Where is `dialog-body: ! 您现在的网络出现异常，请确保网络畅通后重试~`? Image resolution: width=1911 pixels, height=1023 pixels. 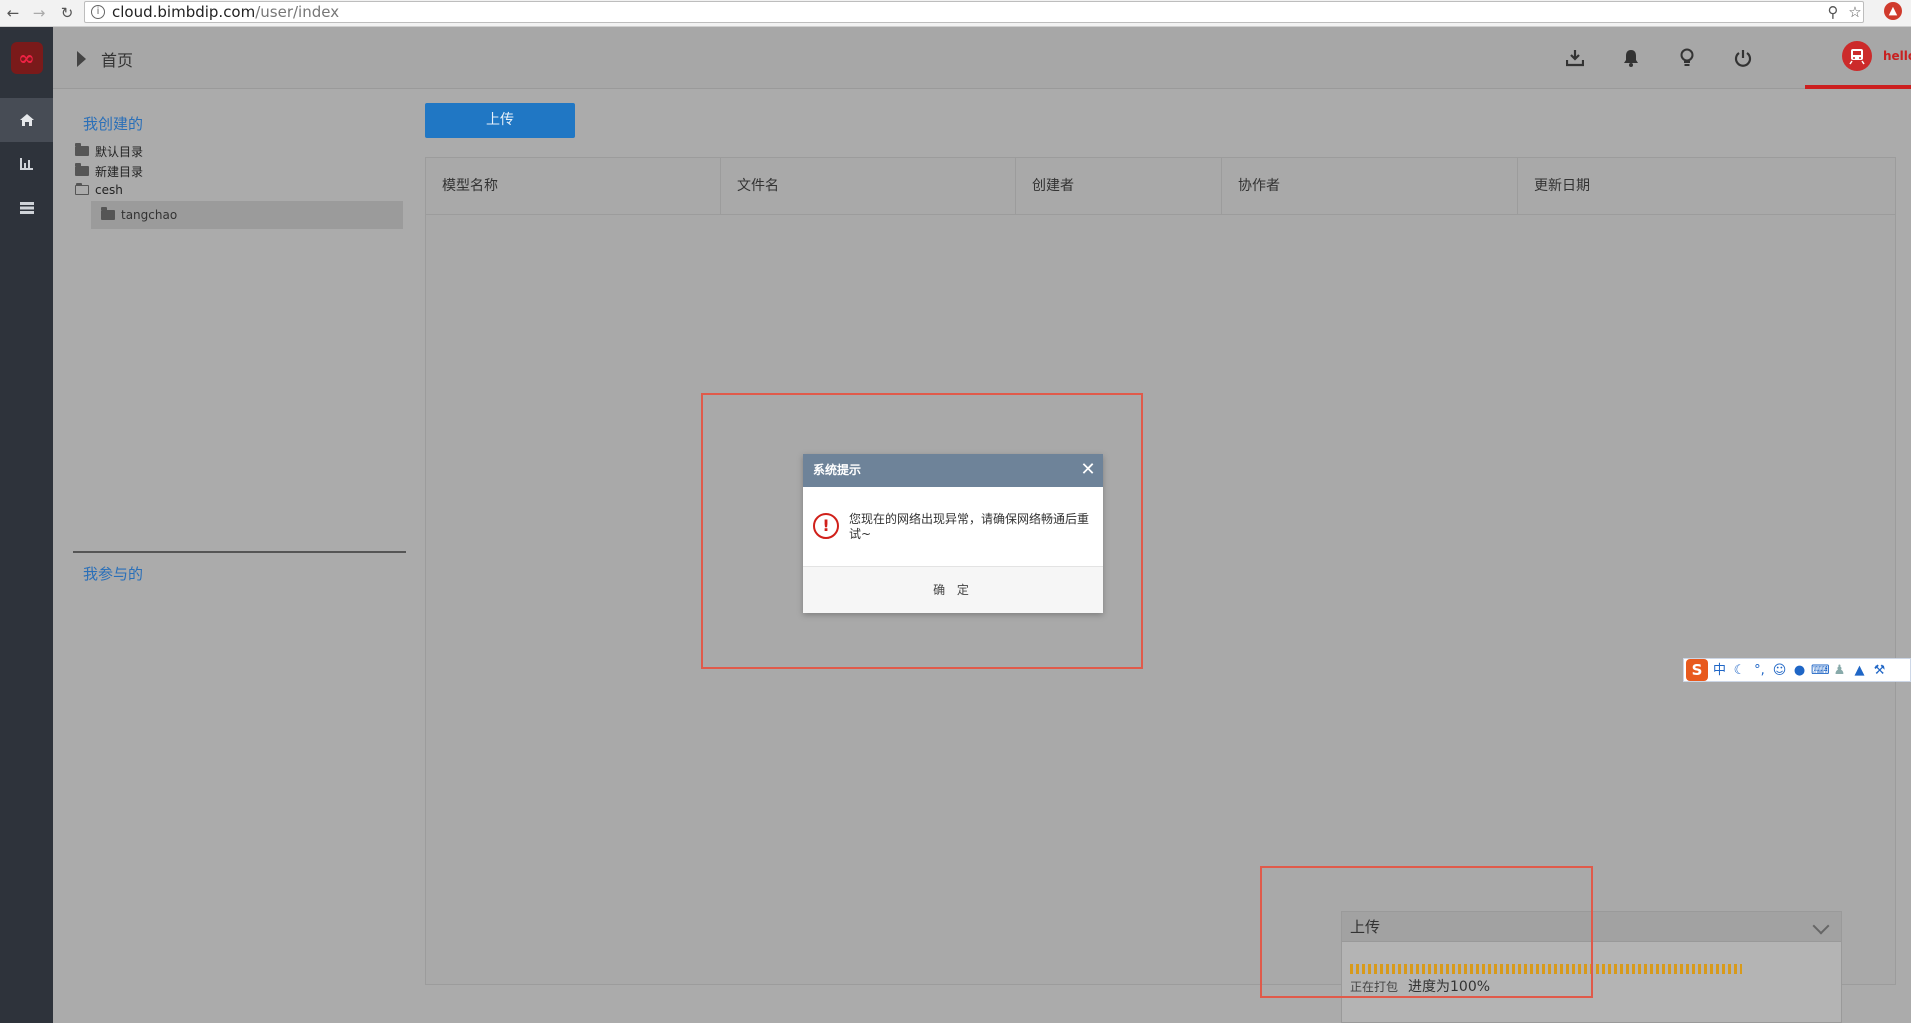
dialog-body: ! 您现在的网络出现异常，请确保网络畅通后重试~ is located at coordinates (953, 527).